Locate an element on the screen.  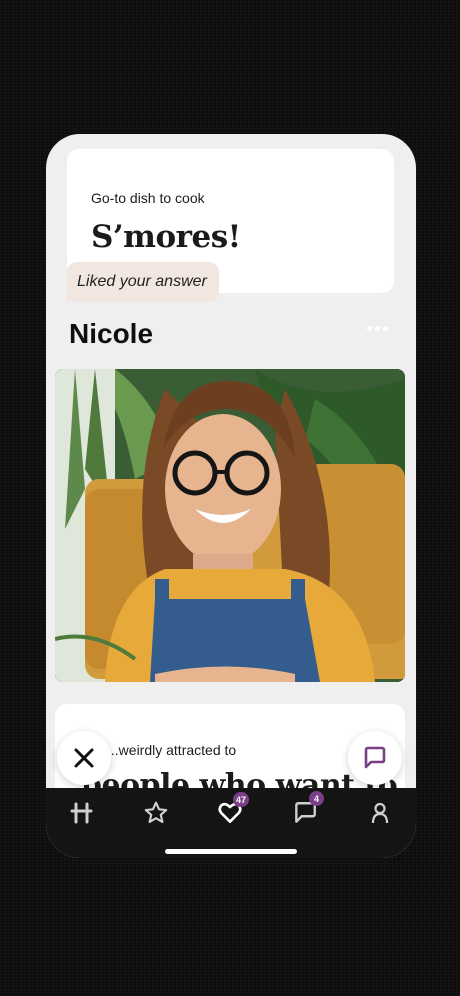
matches-count-badge: 4 is located at coordinates (316, 798).